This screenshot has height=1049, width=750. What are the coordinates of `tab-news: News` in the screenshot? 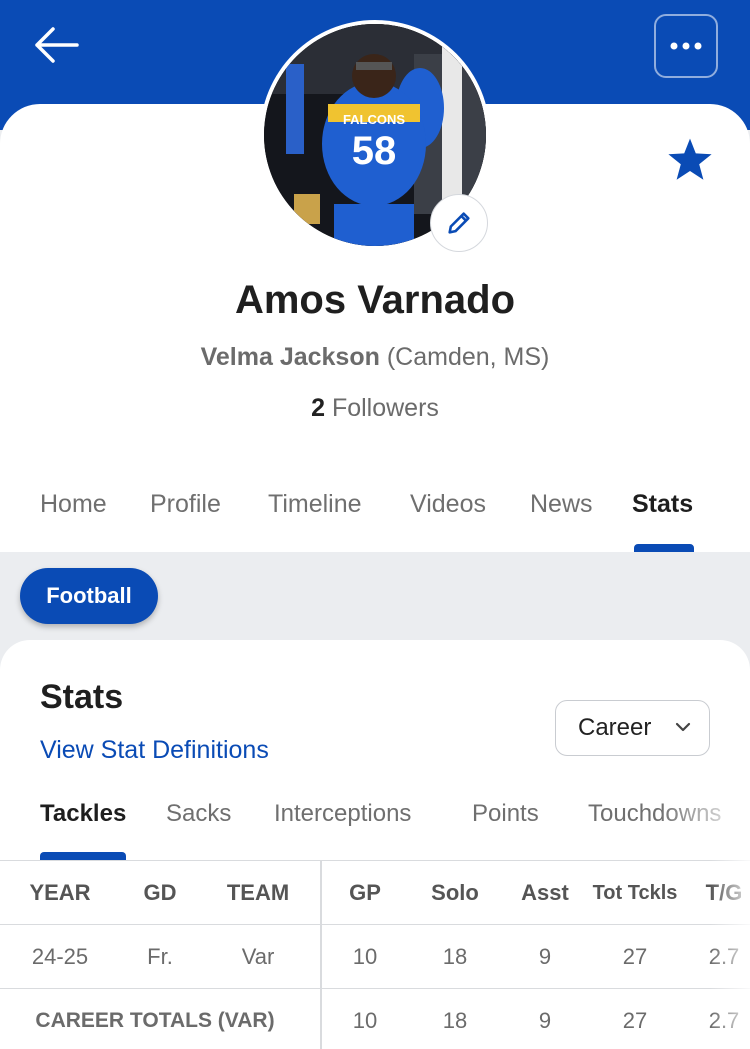 It's located at (561, 504).